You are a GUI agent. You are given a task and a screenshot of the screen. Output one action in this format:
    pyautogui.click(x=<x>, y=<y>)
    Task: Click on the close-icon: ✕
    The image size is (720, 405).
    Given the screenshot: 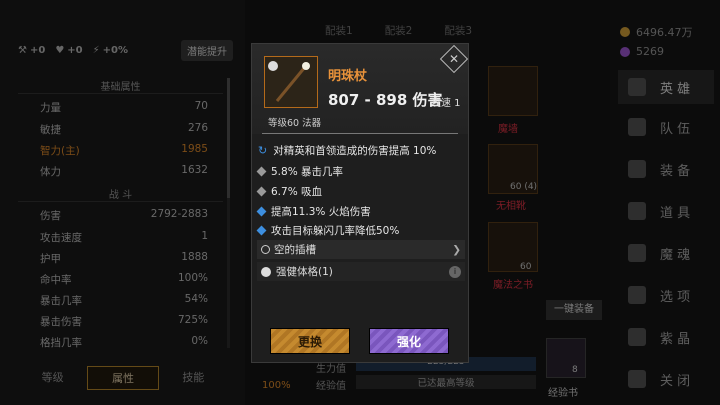 What is the action you would take?
    pyautogui.click(x=454, y=59)
    